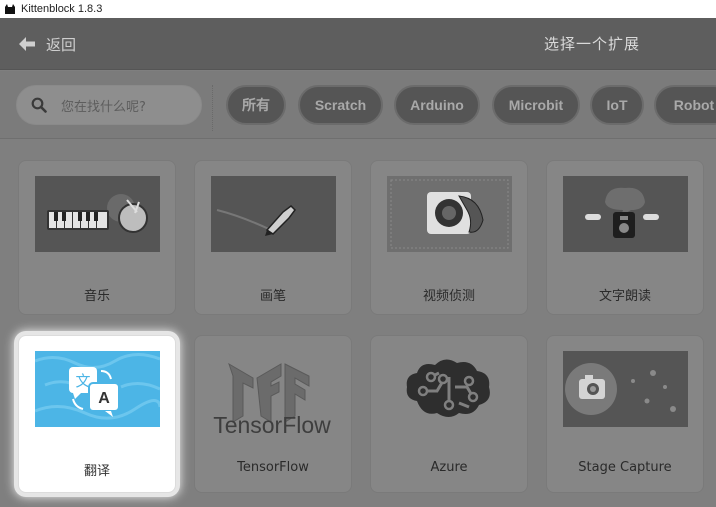  Describe the element at coordinates (449, 214) in the screenshot. I see `video-sensing-icon` at that location.